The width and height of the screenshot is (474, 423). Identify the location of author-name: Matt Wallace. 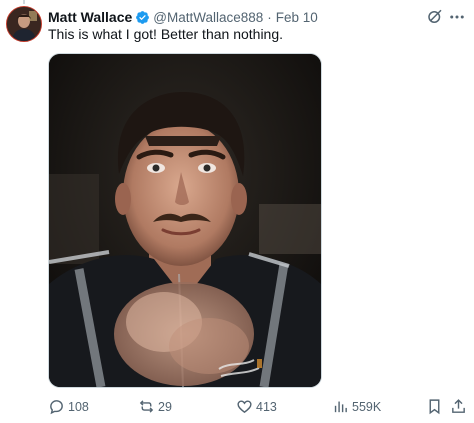
(90, 17).